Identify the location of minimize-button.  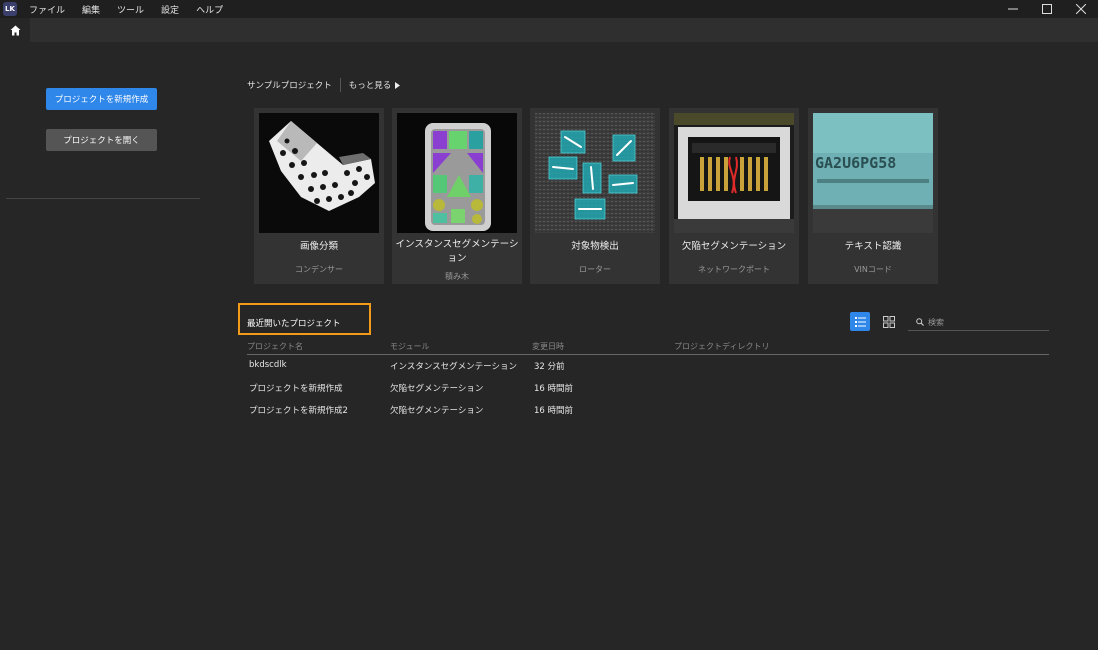
(1013, 9).